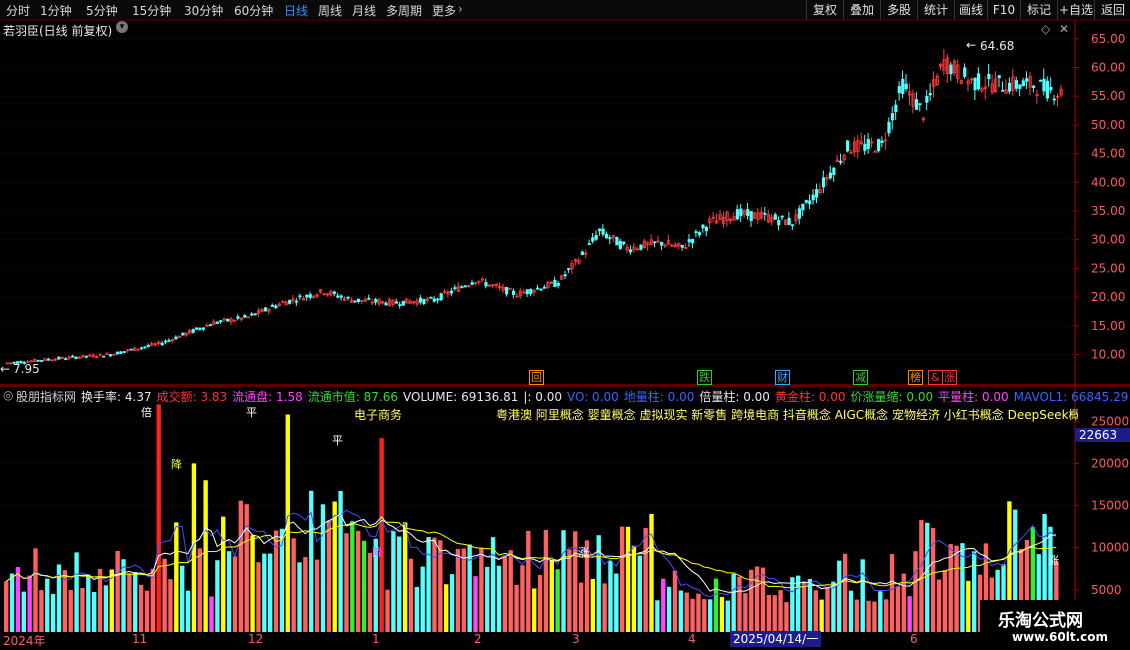 Image resolution: width=1130 pixels, height=650 pixels. What do you see at coordinates (949, 377) in the screenshot?
I see `event-marker: 涨` at bounding box center [949, 377].